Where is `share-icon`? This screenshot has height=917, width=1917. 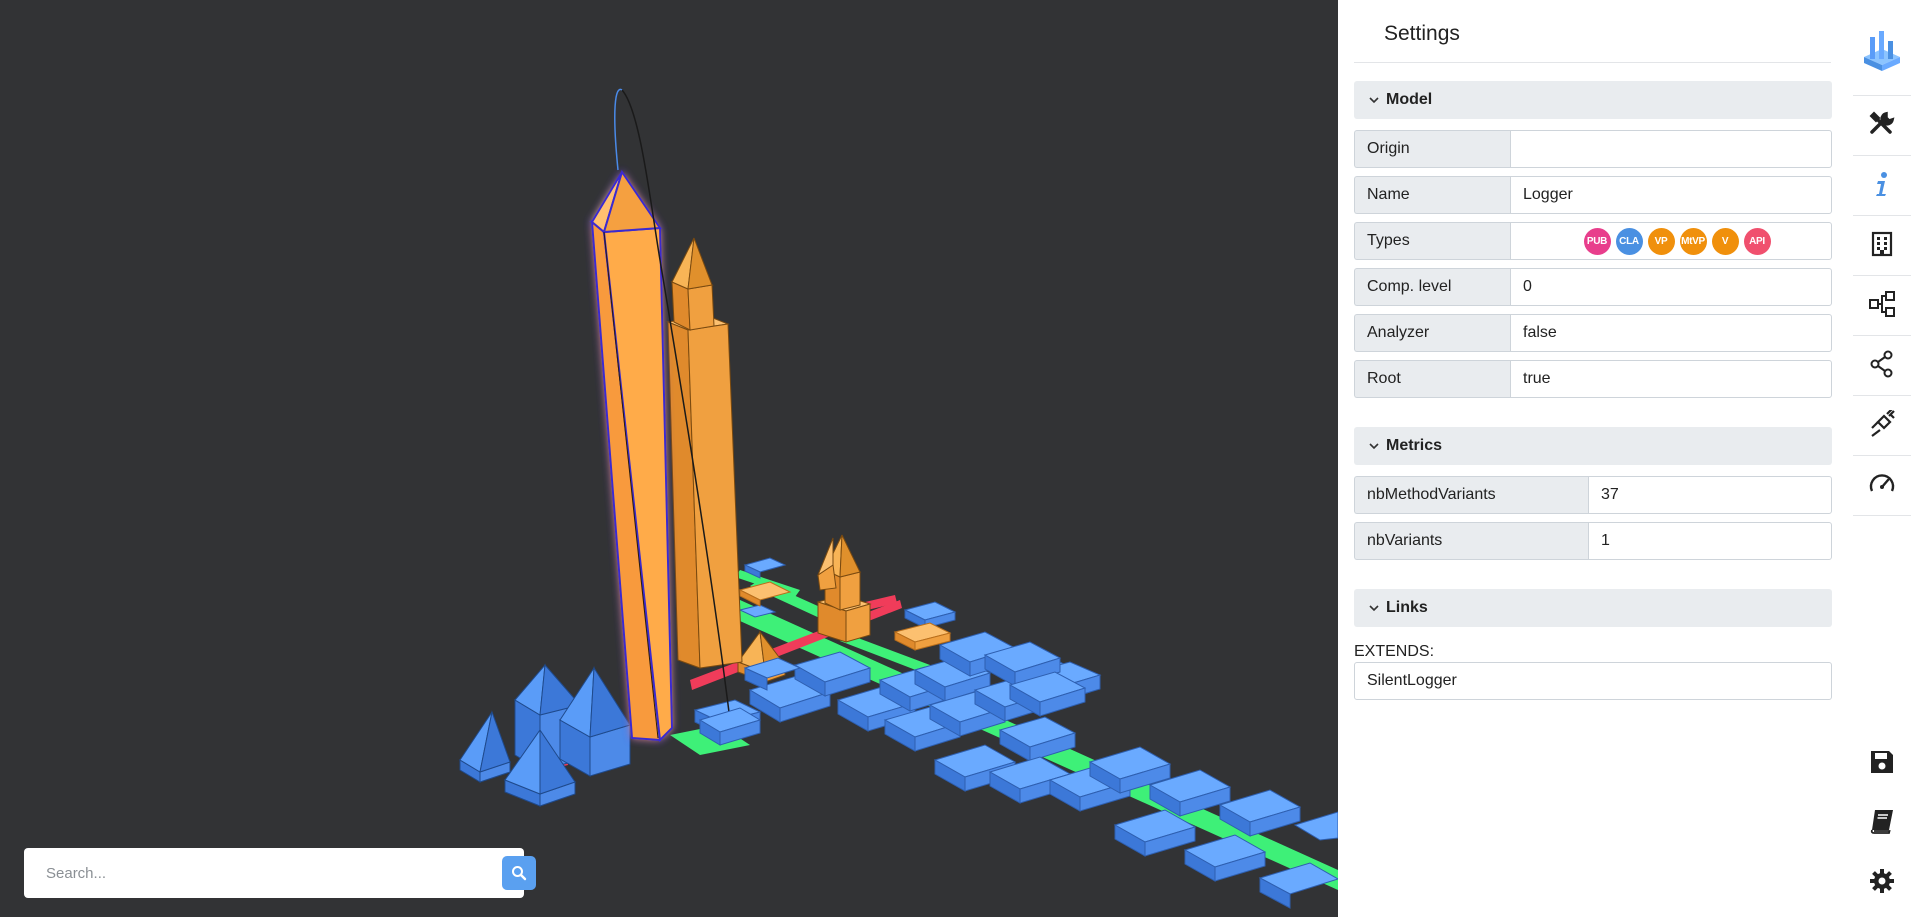
share-icon is located at coordinates (1881, 364).